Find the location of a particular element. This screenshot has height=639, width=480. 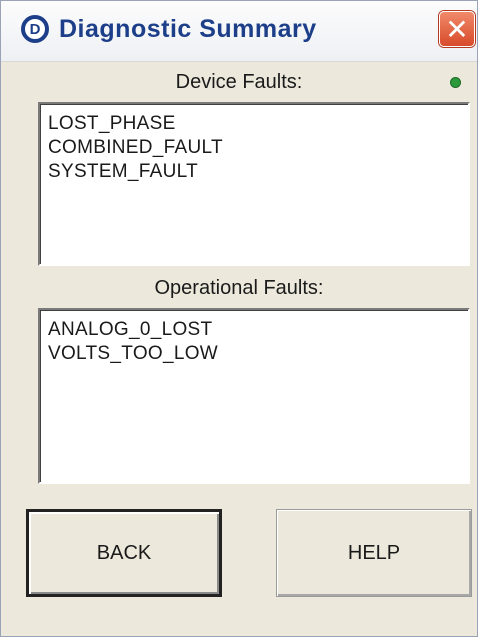

help-button: HELP is located at coordinates (374, 553).